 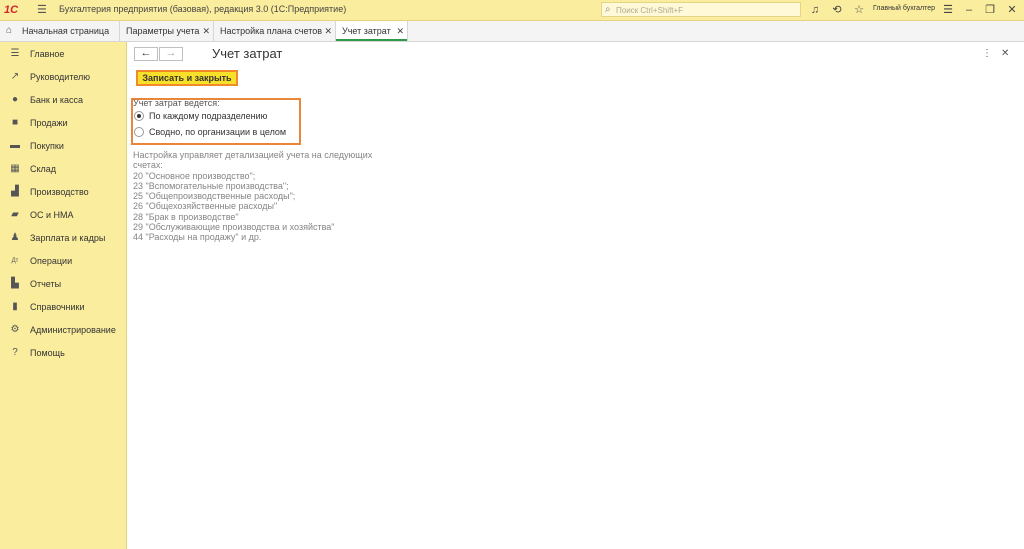 I want to click on trend-icon: ↗, so click(x=15, y=76).